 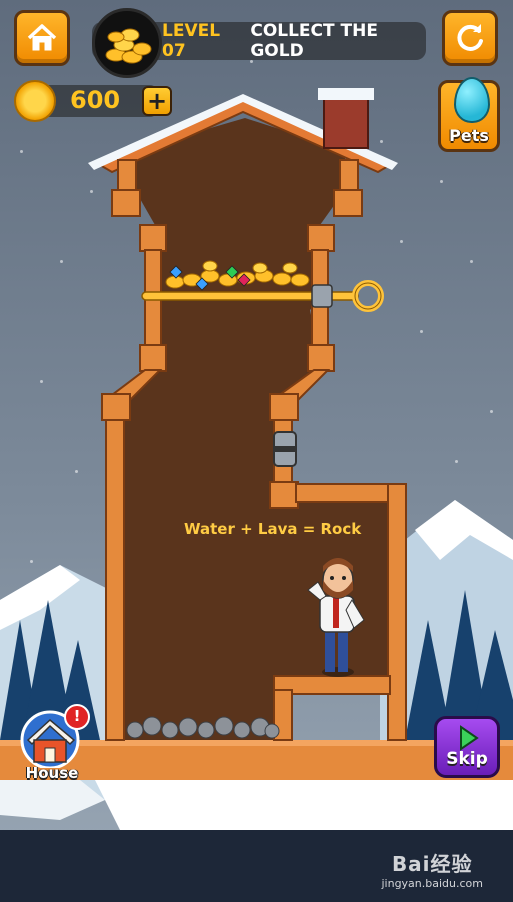 What do you see at coordinates (397, 612) in the screenshot?
I see `wall-right-lower` at bounding box center [397, 612].